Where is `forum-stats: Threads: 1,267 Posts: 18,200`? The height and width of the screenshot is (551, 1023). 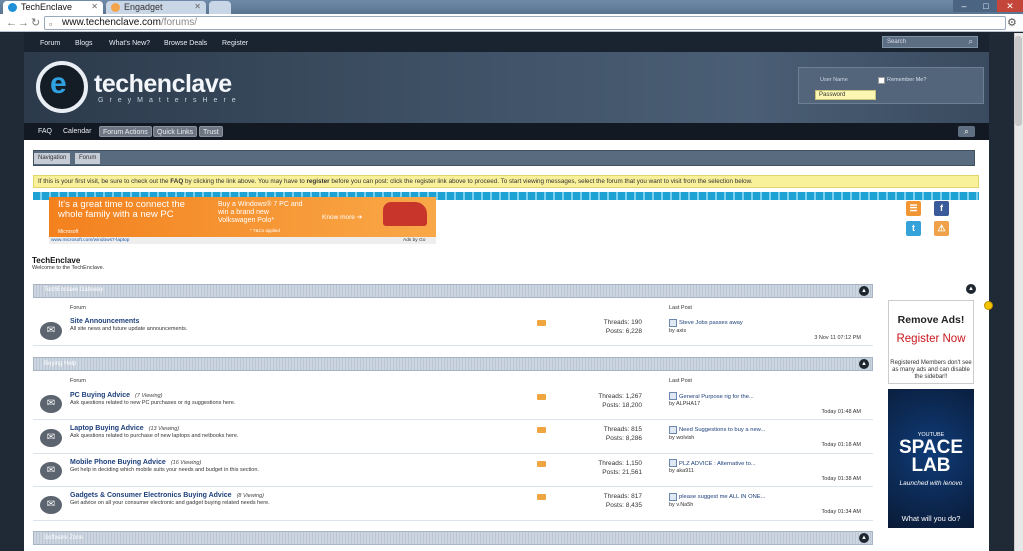 forum-stats: Threads: 1,267 Posts: 18,200 is located at coordinates (620, 401).